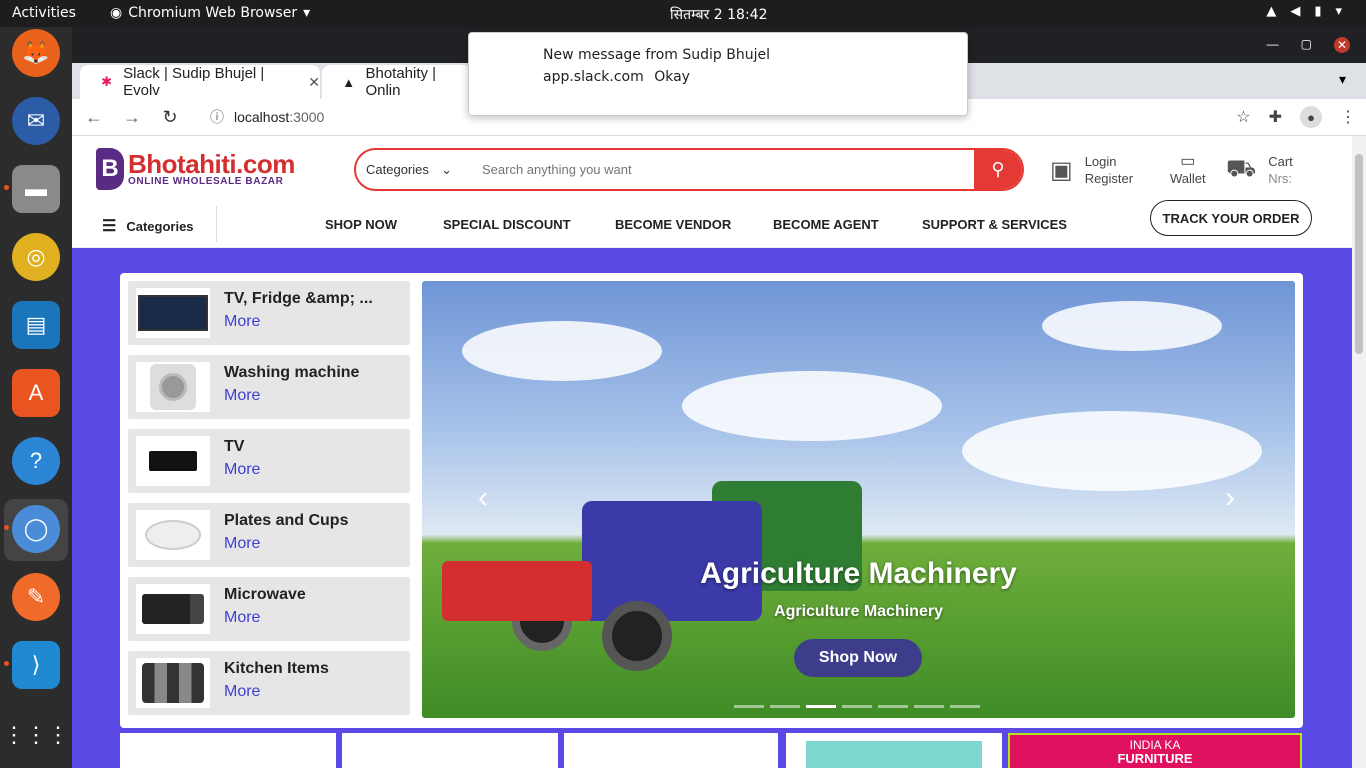  What do you see at coordinates (1109, 178) in the screenshot?
I see `register-link: Register` at bounding box center [1109, 178].